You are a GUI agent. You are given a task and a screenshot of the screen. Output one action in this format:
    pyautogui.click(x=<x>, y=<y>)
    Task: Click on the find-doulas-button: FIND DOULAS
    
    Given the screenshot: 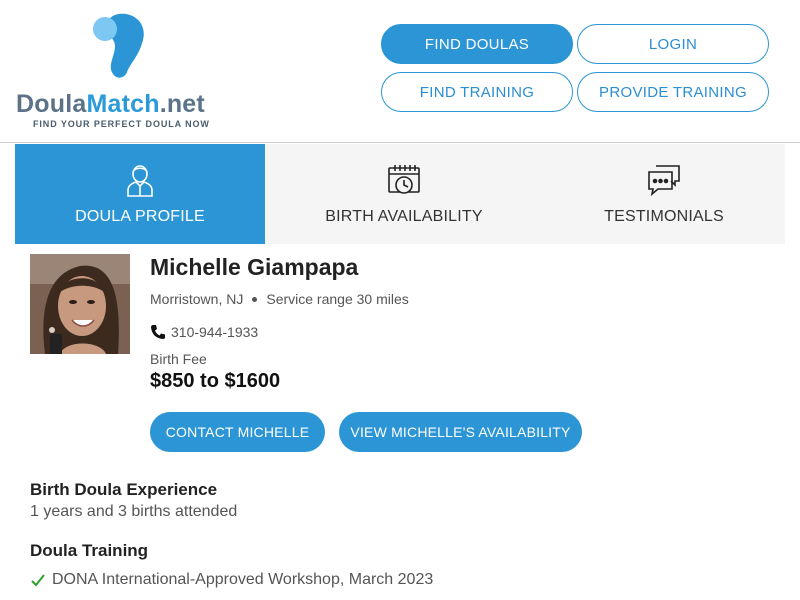 What is the action you would take?
    pyautogui.click(x=477, y=44)
    